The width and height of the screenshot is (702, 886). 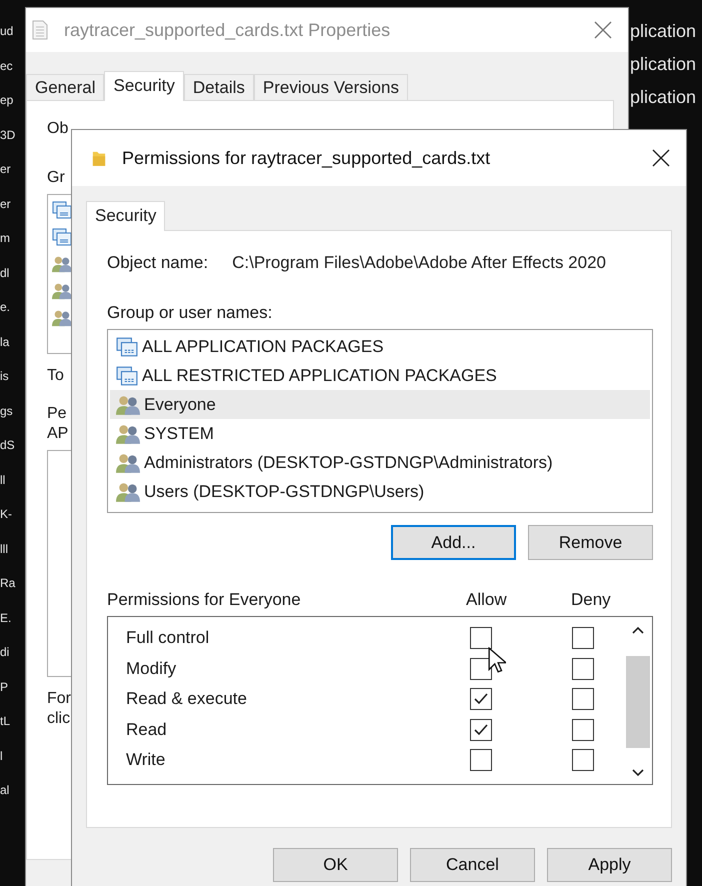 What do you see at coordinates (57, 414) in the screenshot?
I see `label-text: Pe` at bounding box center [57, 414].